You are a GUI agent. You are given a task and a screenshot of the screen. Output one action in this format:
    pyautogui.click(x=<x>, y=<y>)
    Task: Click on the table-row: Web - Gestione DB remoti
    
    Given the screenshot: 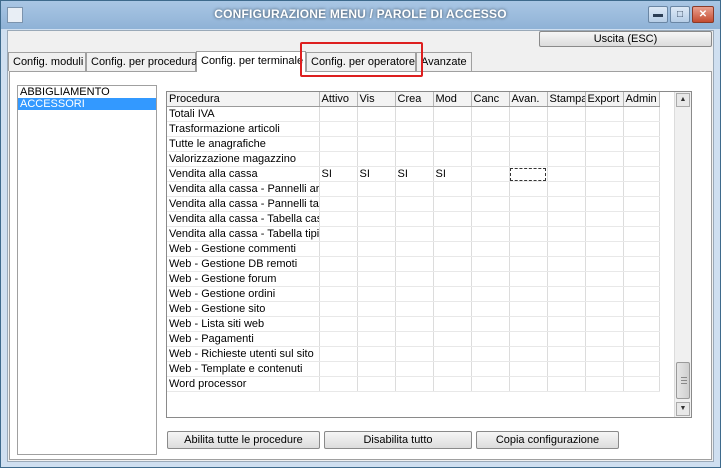 What is the action you would take?
    pyautogui.click(x=413, y=264)
    